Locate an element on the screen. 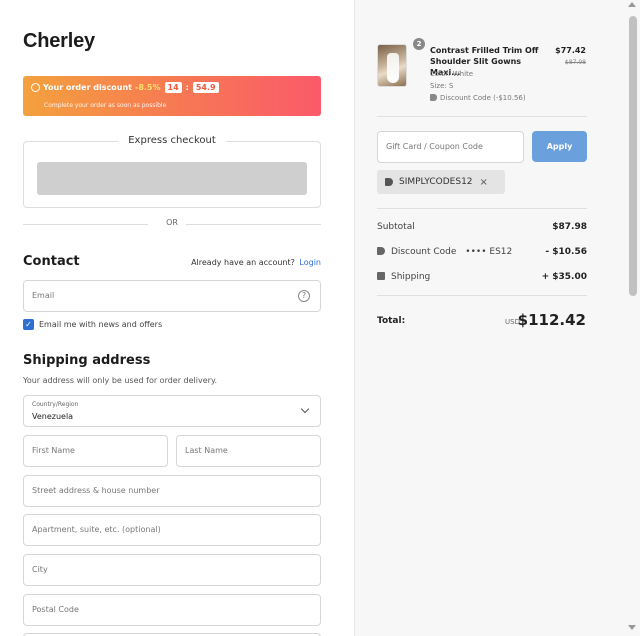 Image resolution: width=640 pixels, height=636 pixels. subtotal-row: Subtotal $87.98 is located at coordinates (482, 227).